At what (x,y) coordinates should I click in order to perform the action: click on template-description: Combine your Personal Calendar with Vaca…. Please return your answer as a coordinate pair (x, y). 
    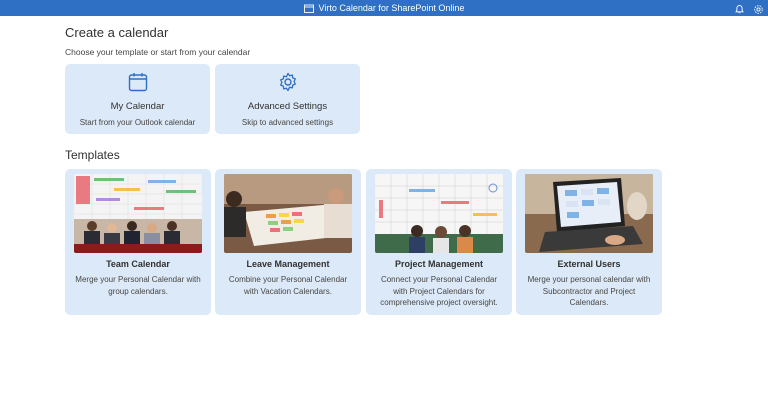
    Looking at the image, I should click on (288, 285).